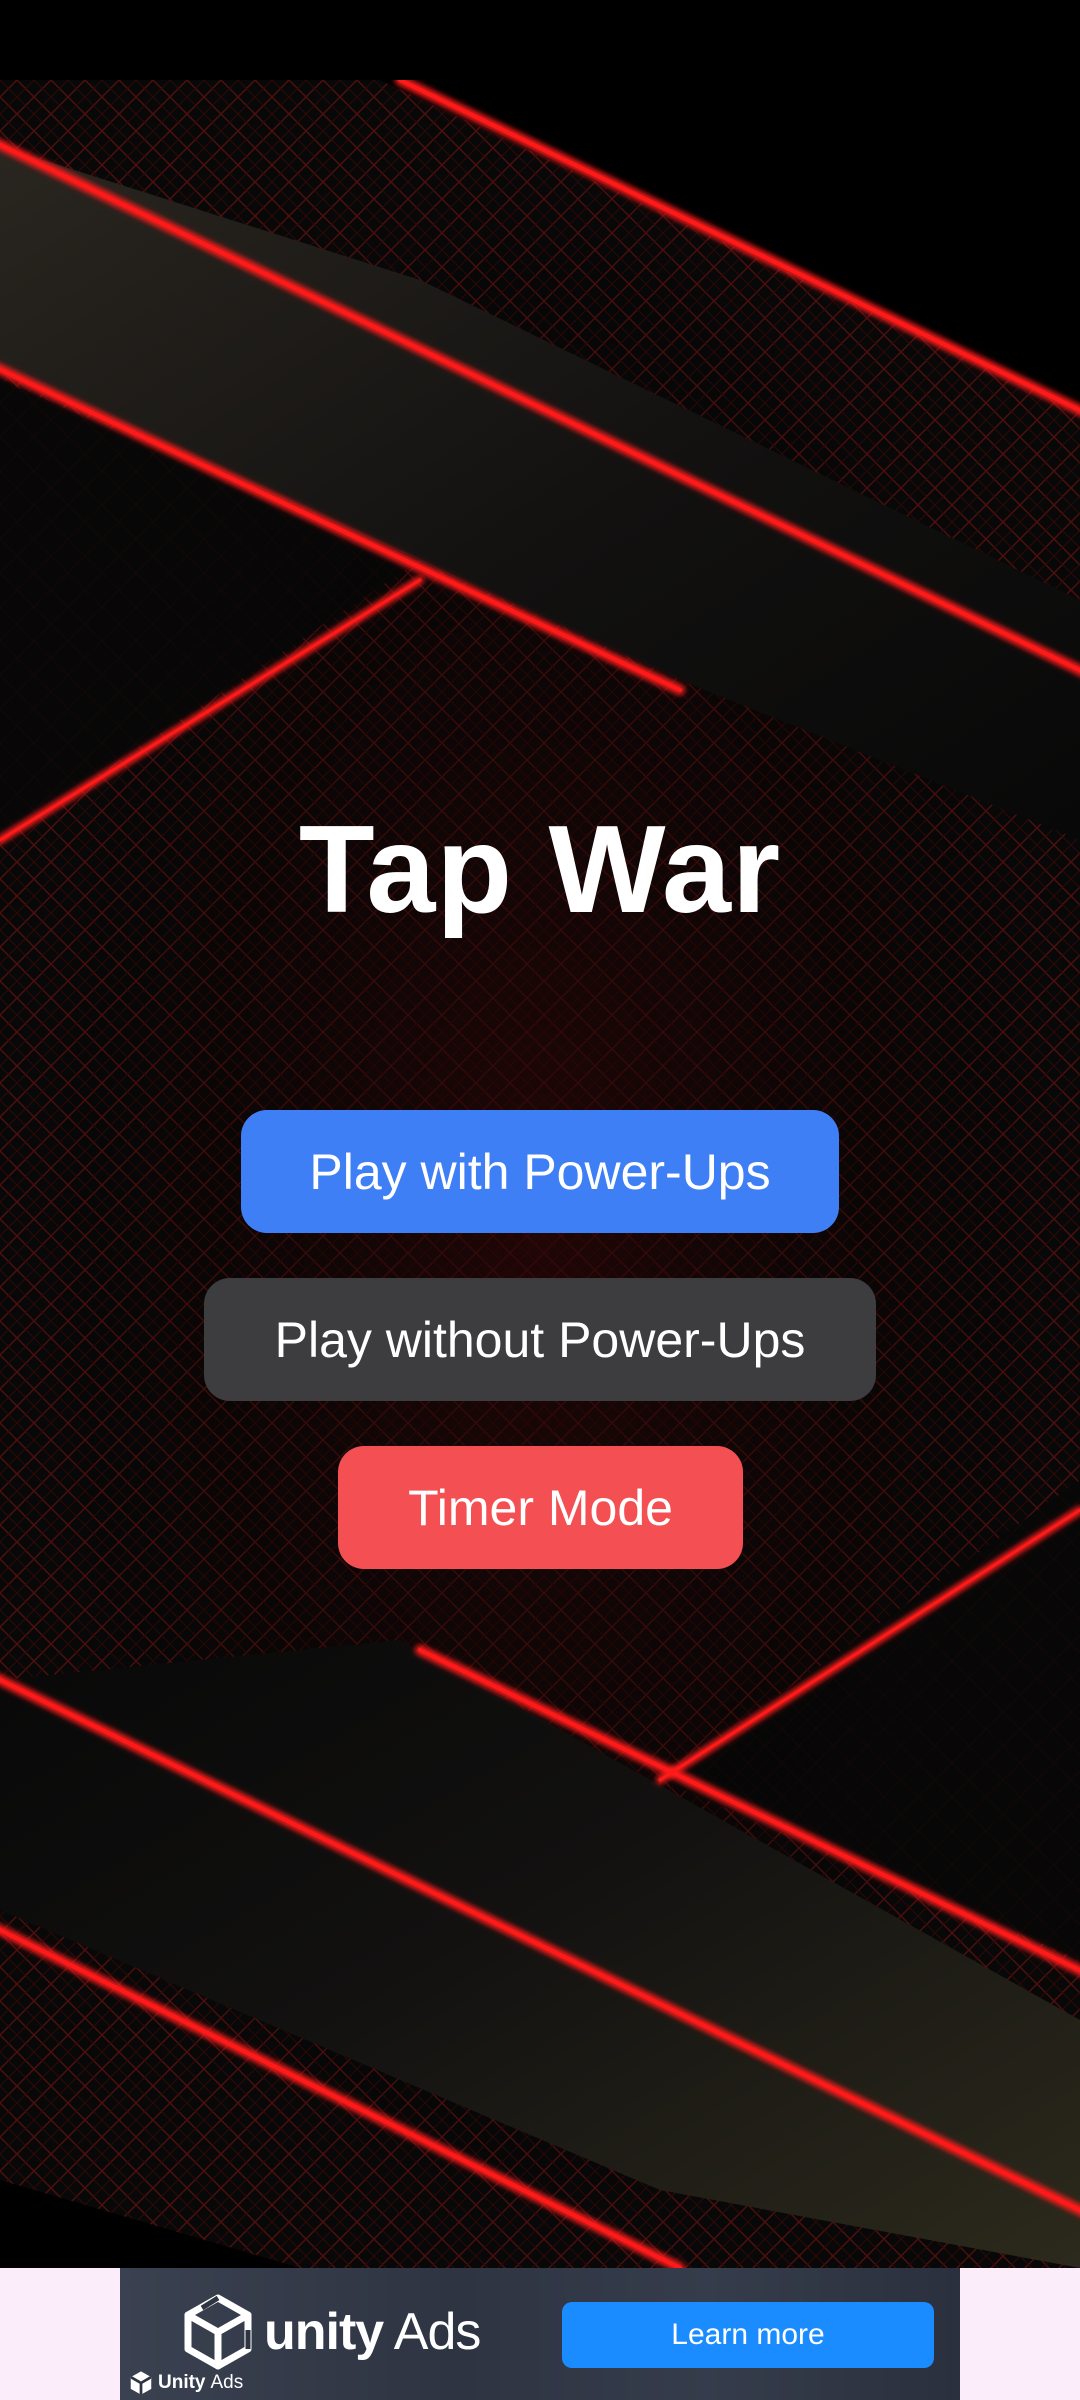 The width and height of the screenshot is (1080, 2400). I want to click on unity-ads-wordmark: unity Ads, so click(372, 2332).